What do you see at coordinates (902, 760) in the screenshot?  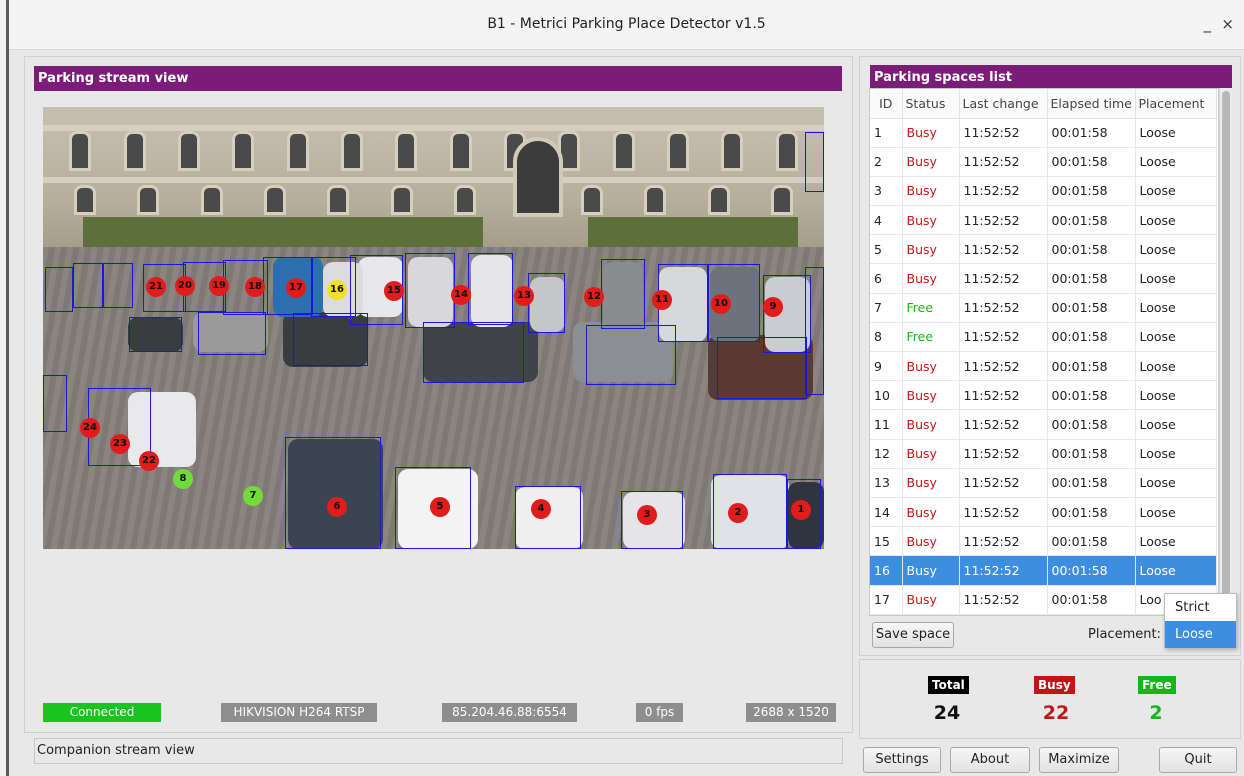 I see `settings-button: Settings` at bounding box center [902, 760].